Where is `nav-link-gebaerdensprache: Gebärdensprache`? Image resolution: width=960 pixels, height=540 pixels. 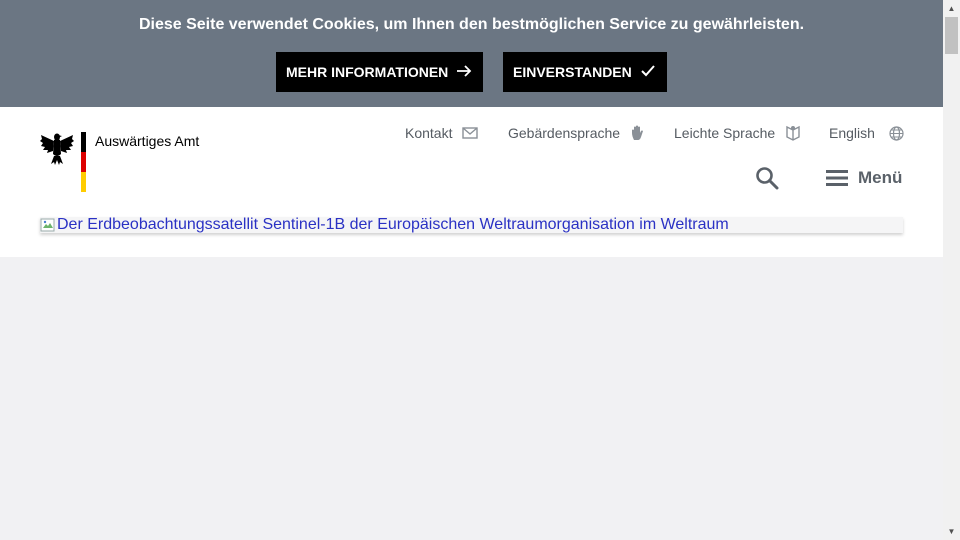 nav-link-gebaerdensprache: Gebärdensprache is located at coordinates (576, 133).